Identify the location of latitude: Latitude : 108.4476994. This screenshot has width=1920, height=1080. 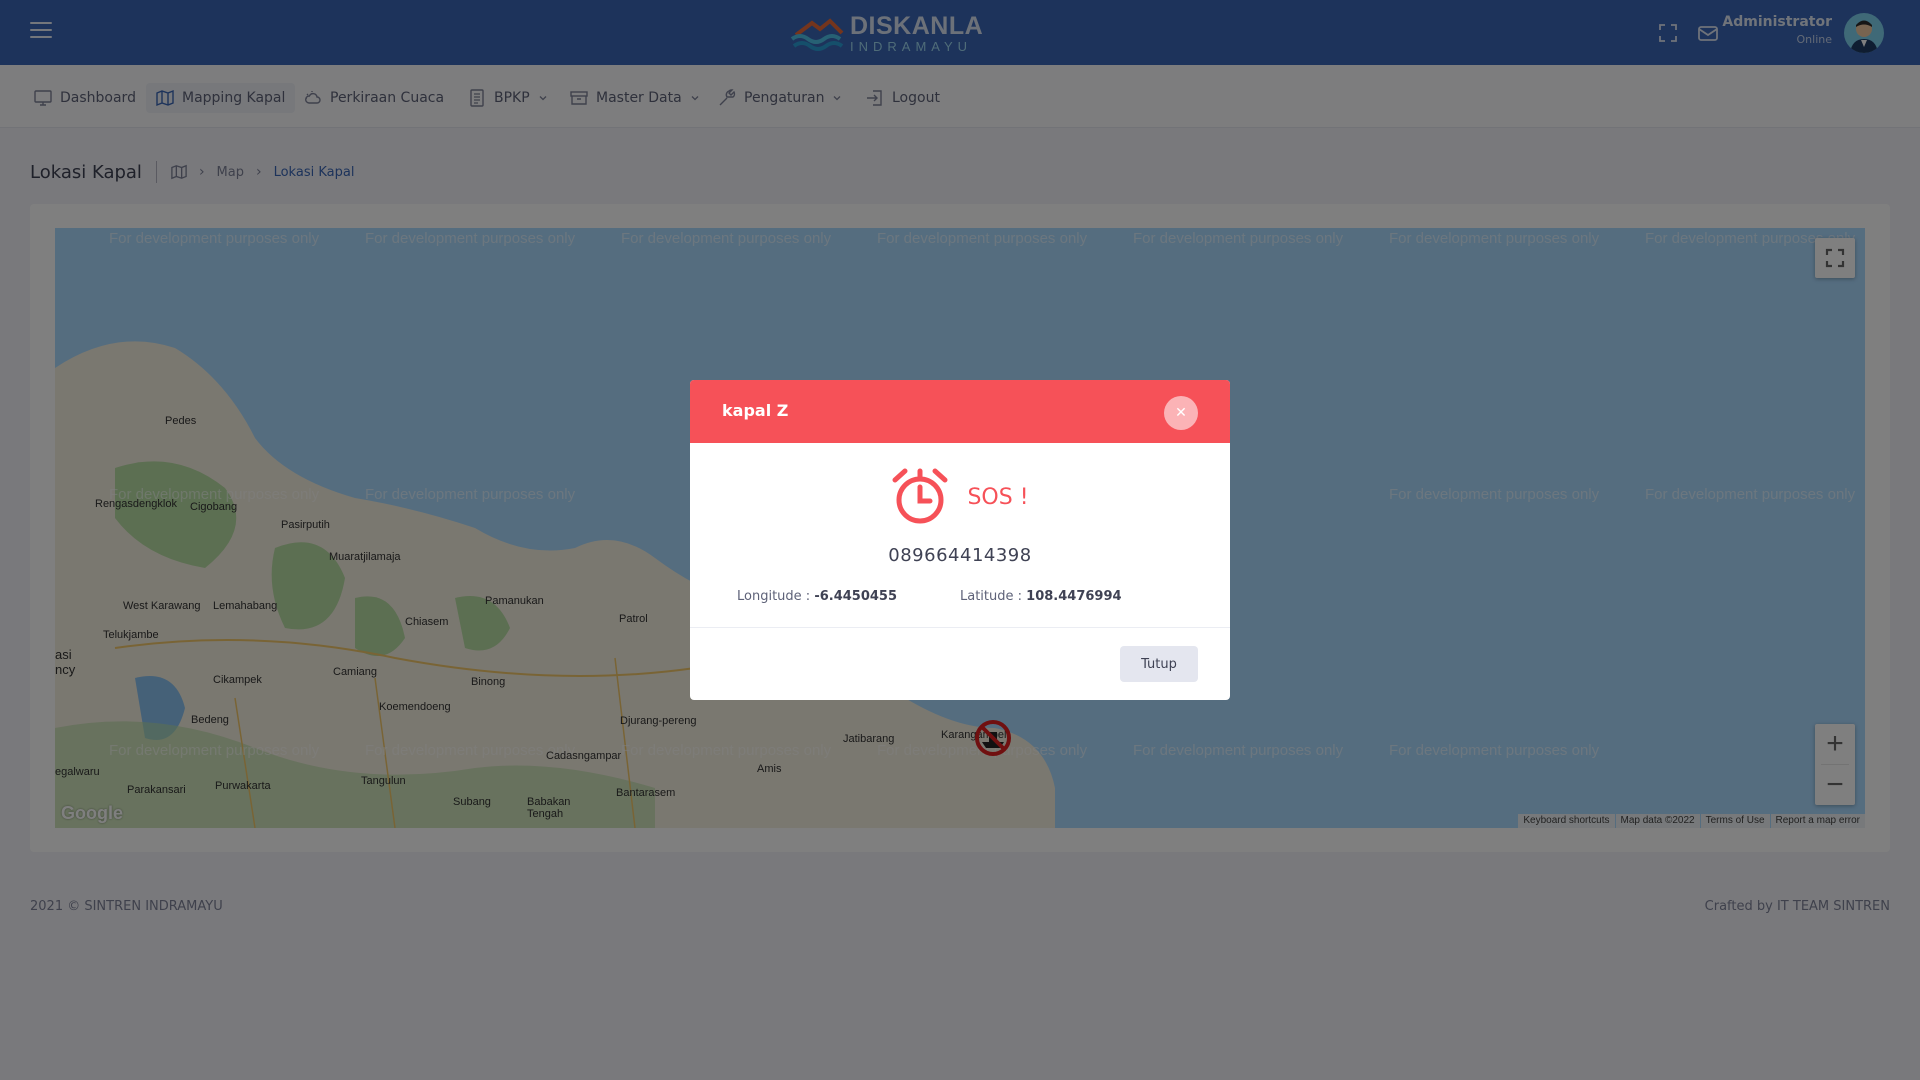
(1041, 596).